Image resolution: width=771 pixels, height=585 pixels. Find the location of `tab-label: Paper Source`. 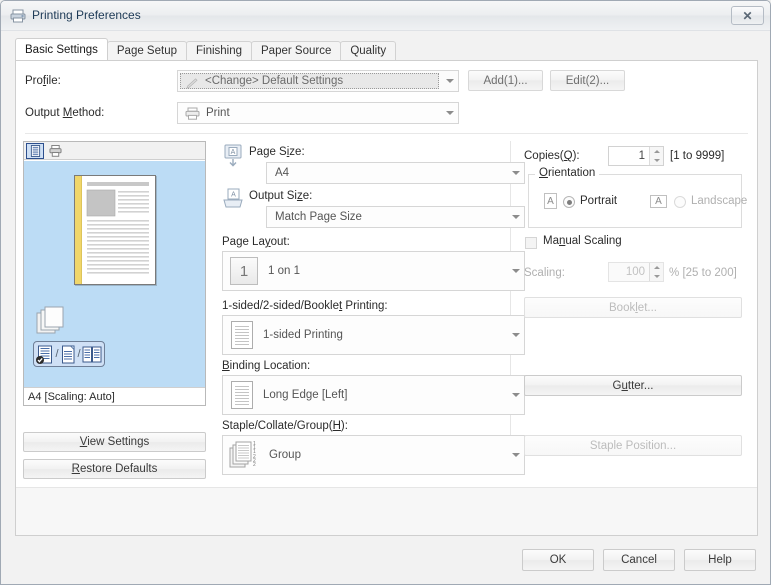

tab-label: Paper Source is located at coordinates (296, 51).